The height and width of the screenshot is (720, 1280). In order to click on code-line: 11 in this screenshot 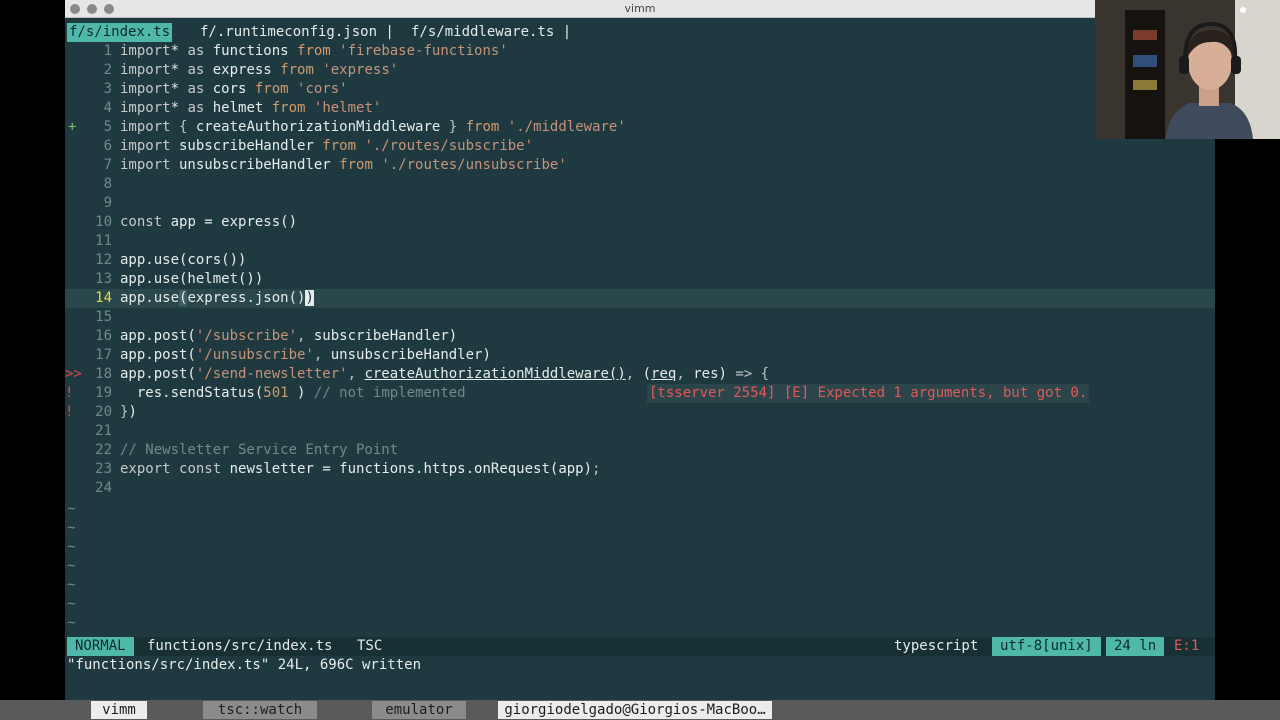, I will do `click(640, 241)`.